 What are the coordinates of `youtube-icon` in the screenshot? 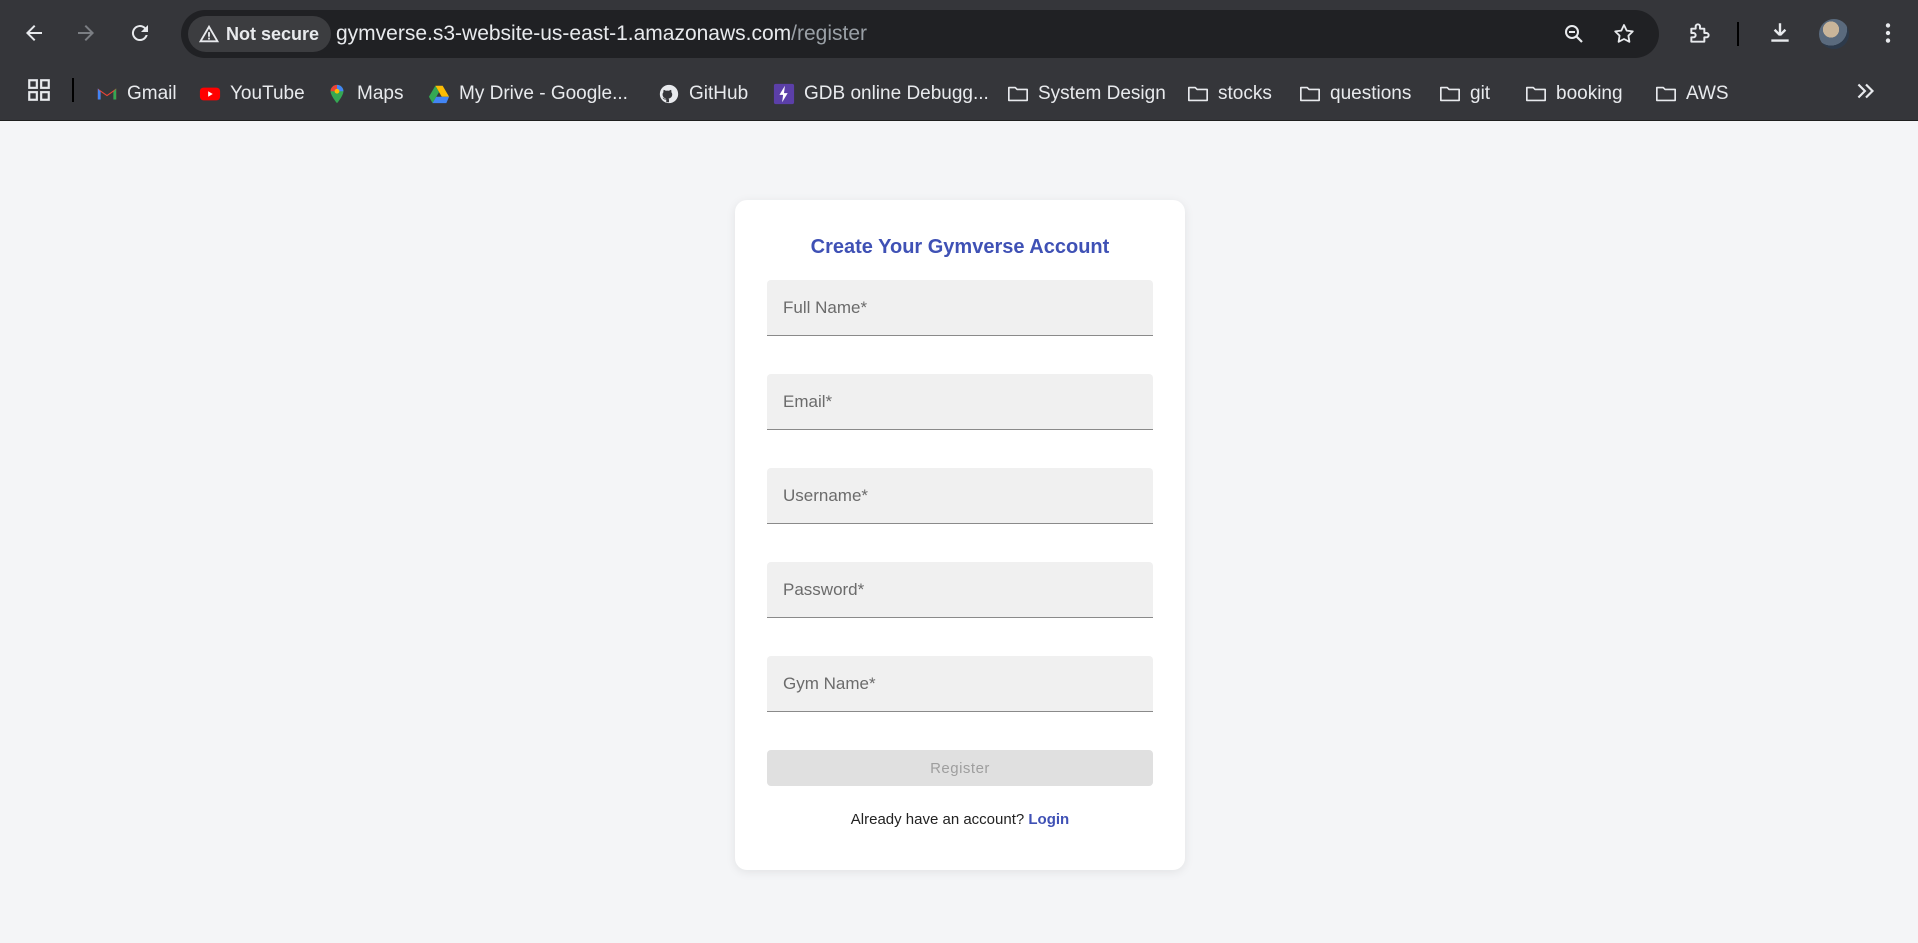 It's located at (210, 94).